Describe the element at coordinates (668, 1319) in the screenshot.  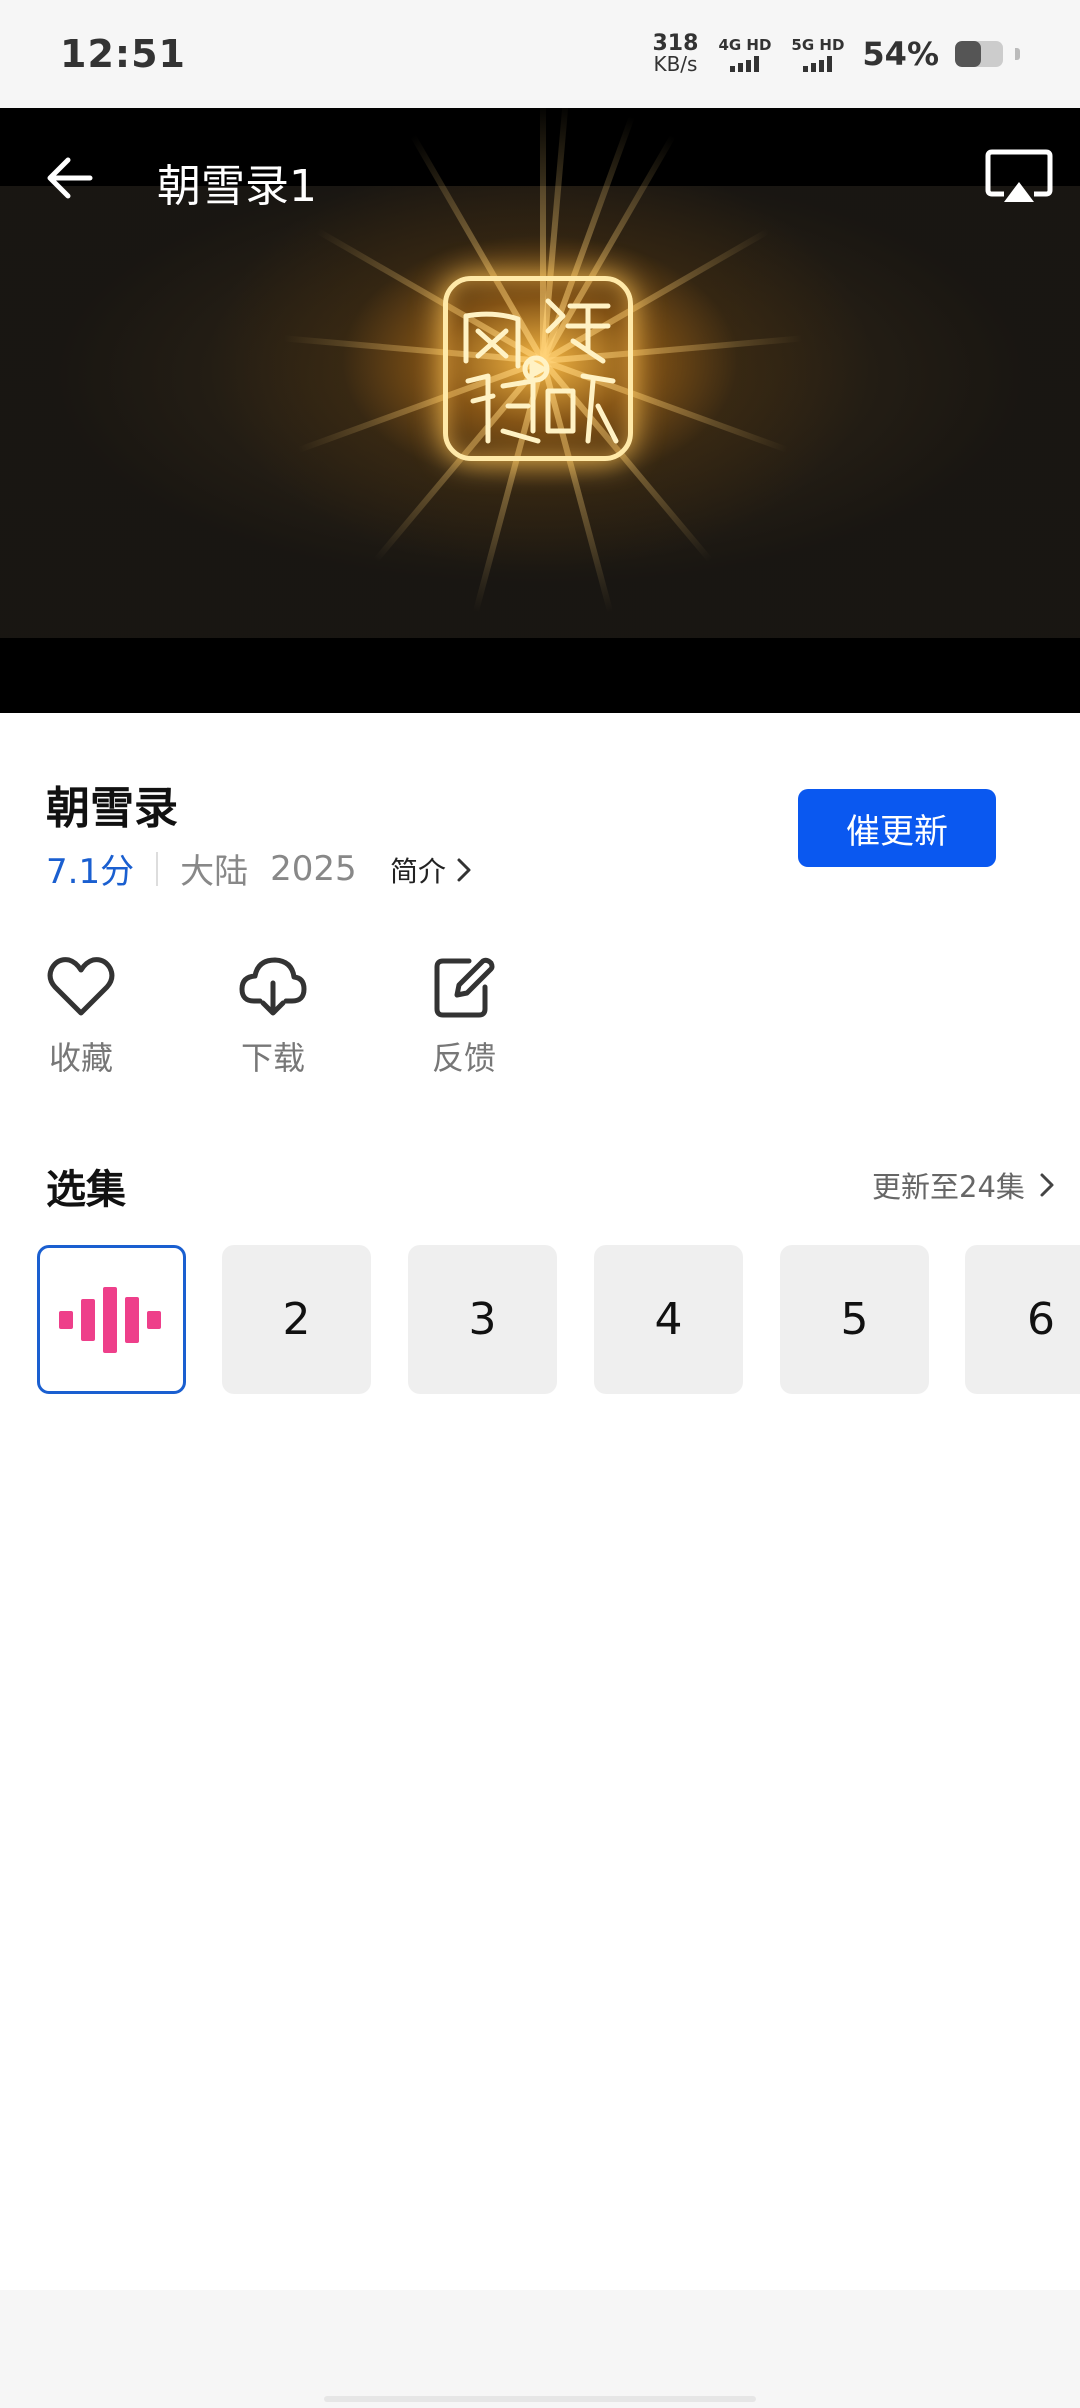
I see `episode-button: 4` at that location.